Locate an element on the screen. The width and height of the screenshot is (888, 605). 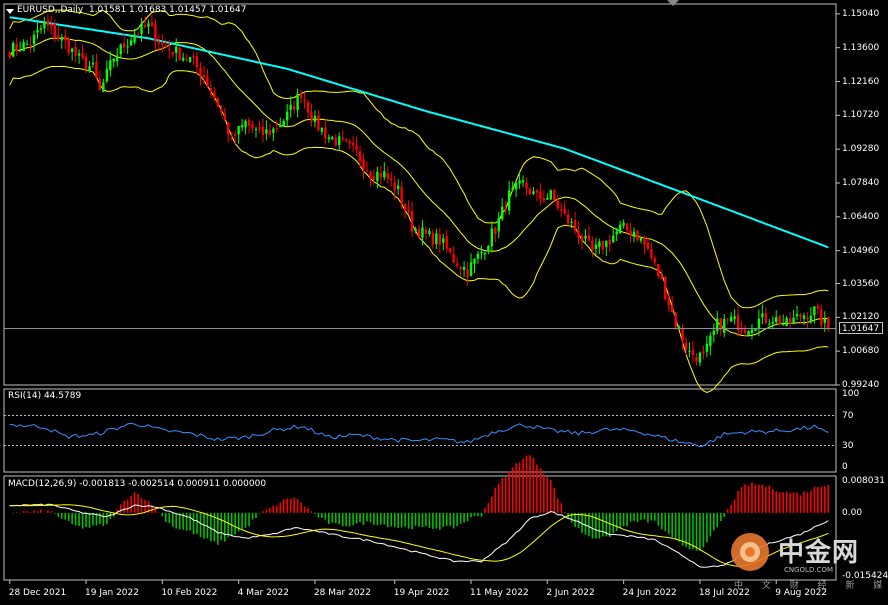
date-tick-label: 28 Mar 2022 is located at coordinates (342, 593).